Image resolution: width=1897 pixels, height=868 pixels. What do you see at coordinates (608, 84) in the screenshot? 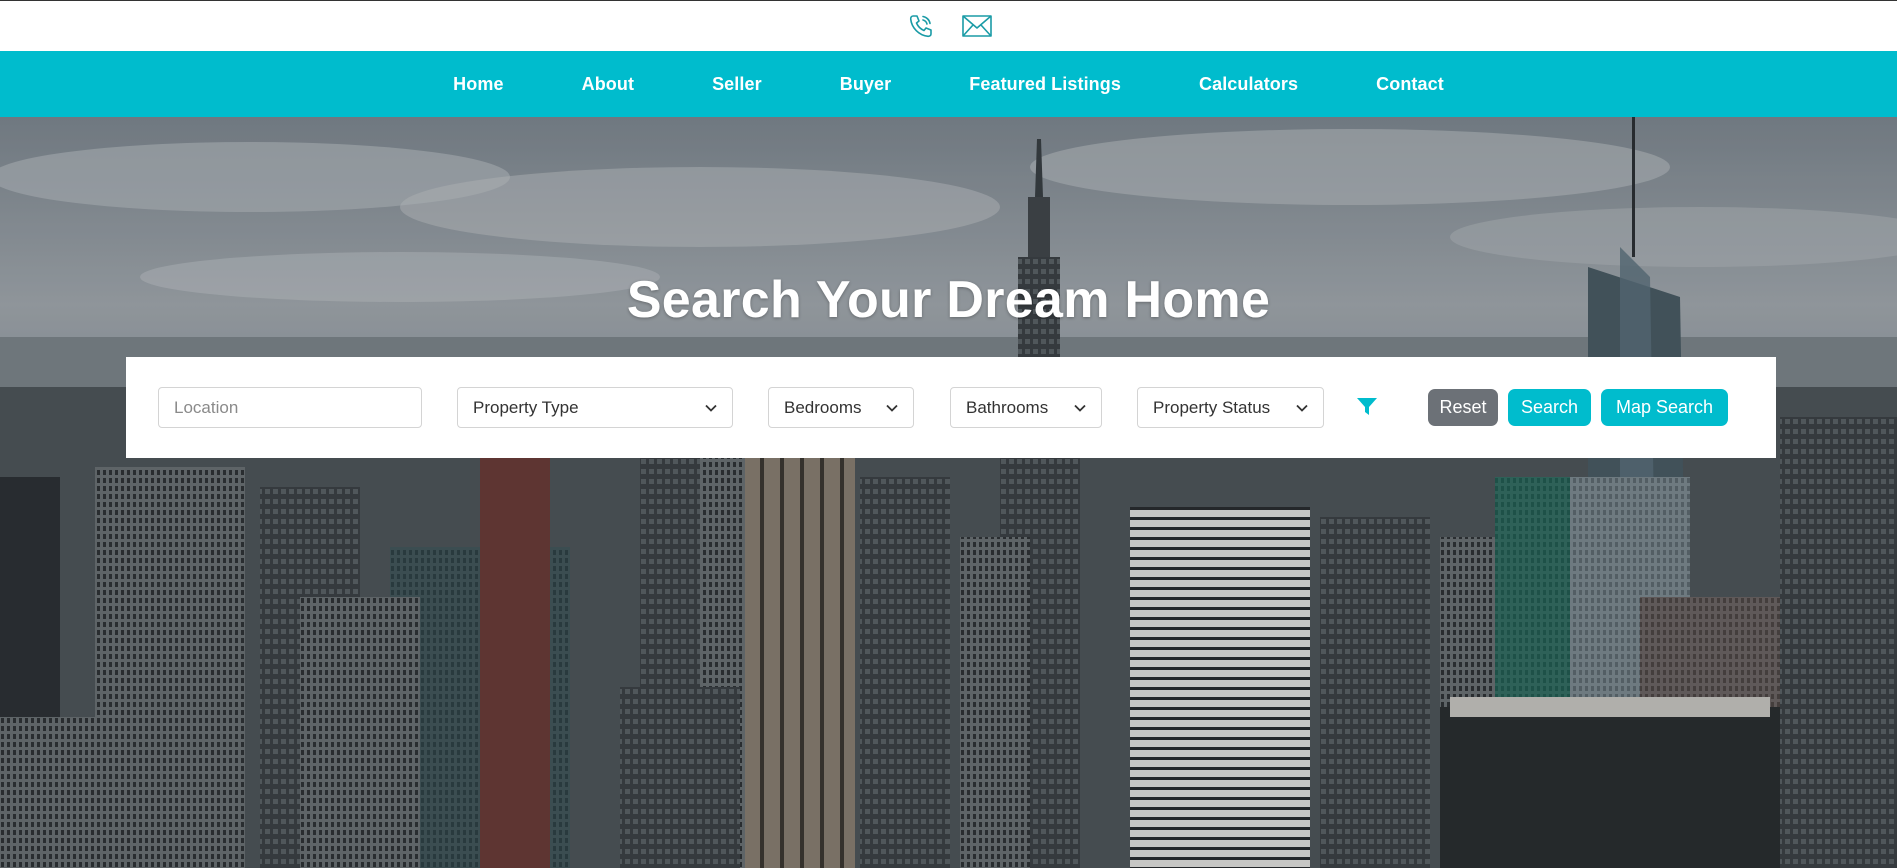
I see `nav-item-about: About` at bounding box center [608, 84].